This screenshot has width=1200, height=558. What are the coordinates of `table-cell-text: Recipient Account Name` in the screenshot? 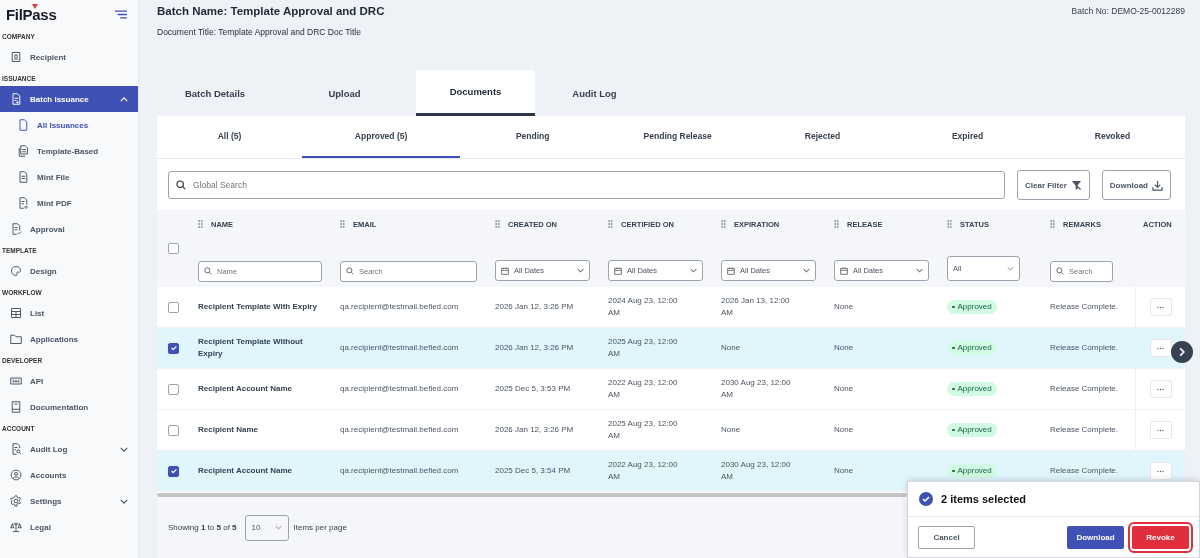 It's located at (245, 470).